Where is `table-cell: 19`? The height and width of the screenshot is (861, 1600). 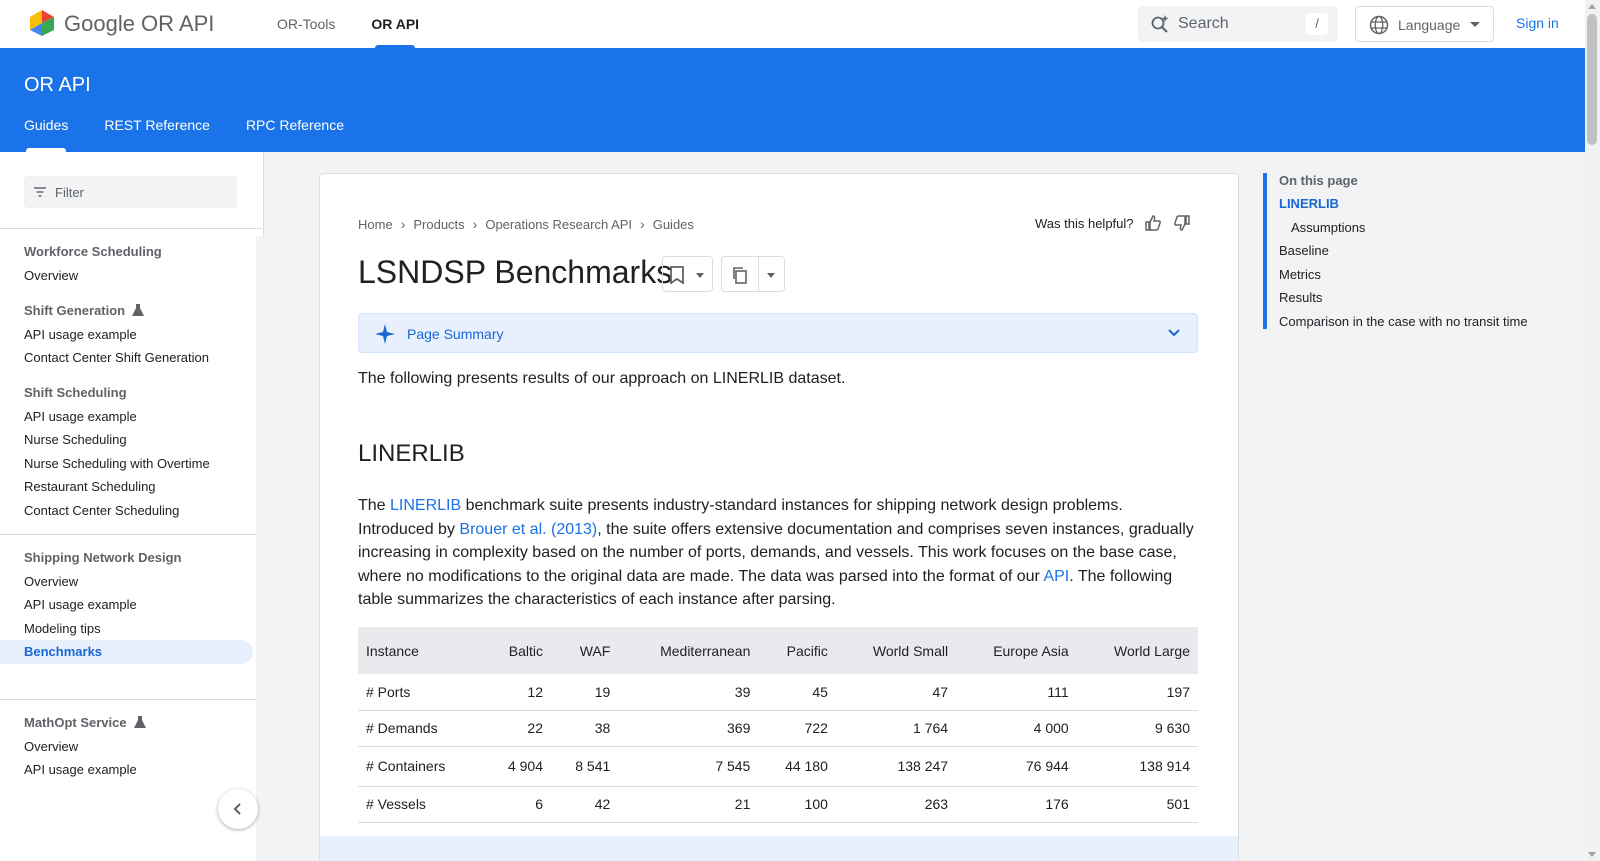 table-cell: 19 is located at coordinates (585, 692).